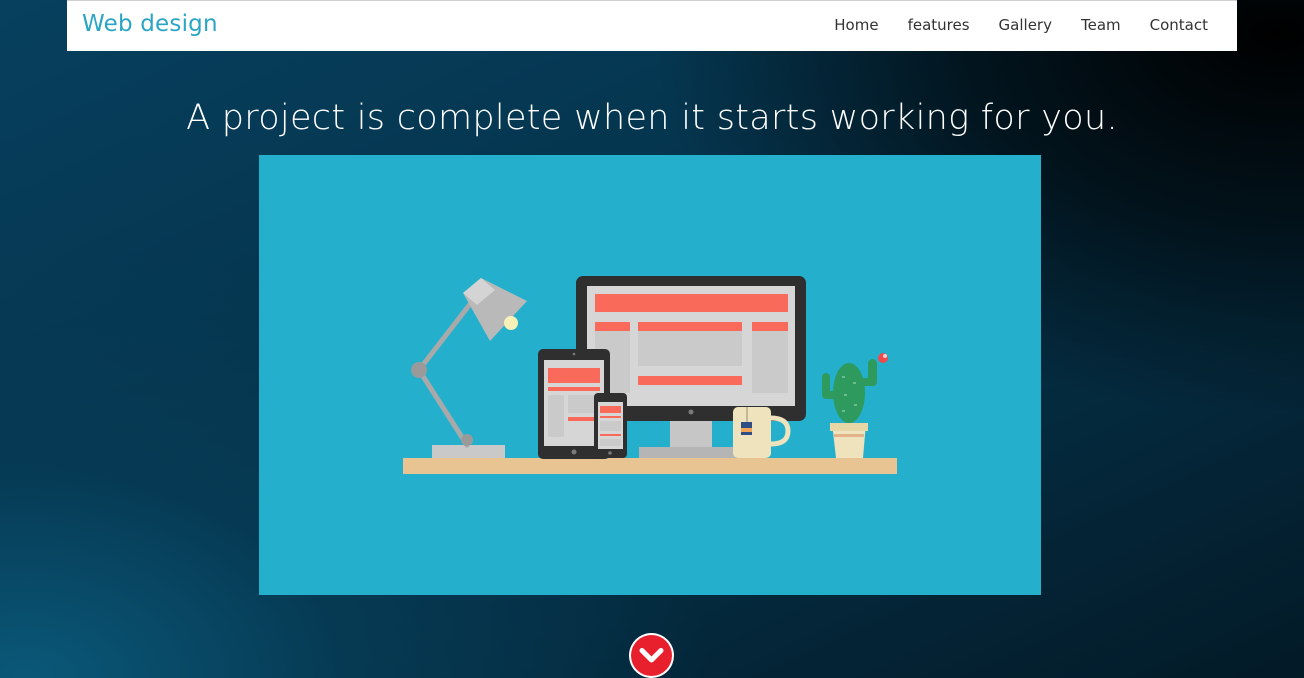  What do you see at coordinates (1101, 25) in the screenshot?
I see `nav-link-team: Team` at bounding box center [1101, 25].